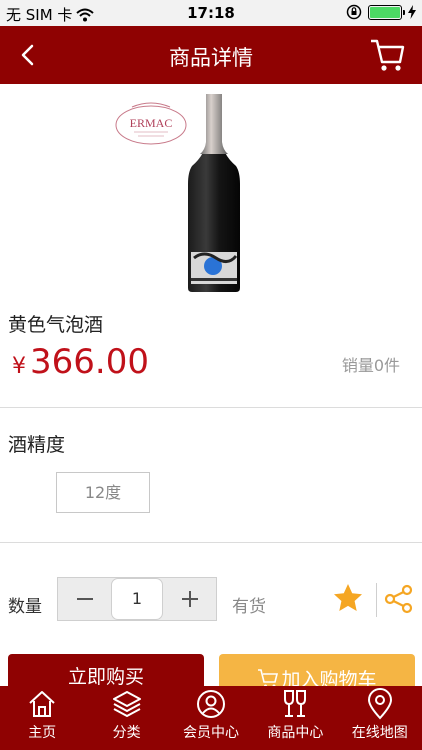  Describe the element at coordinates (386, 12) in the screenshot. I see `battery-icon` at that location.